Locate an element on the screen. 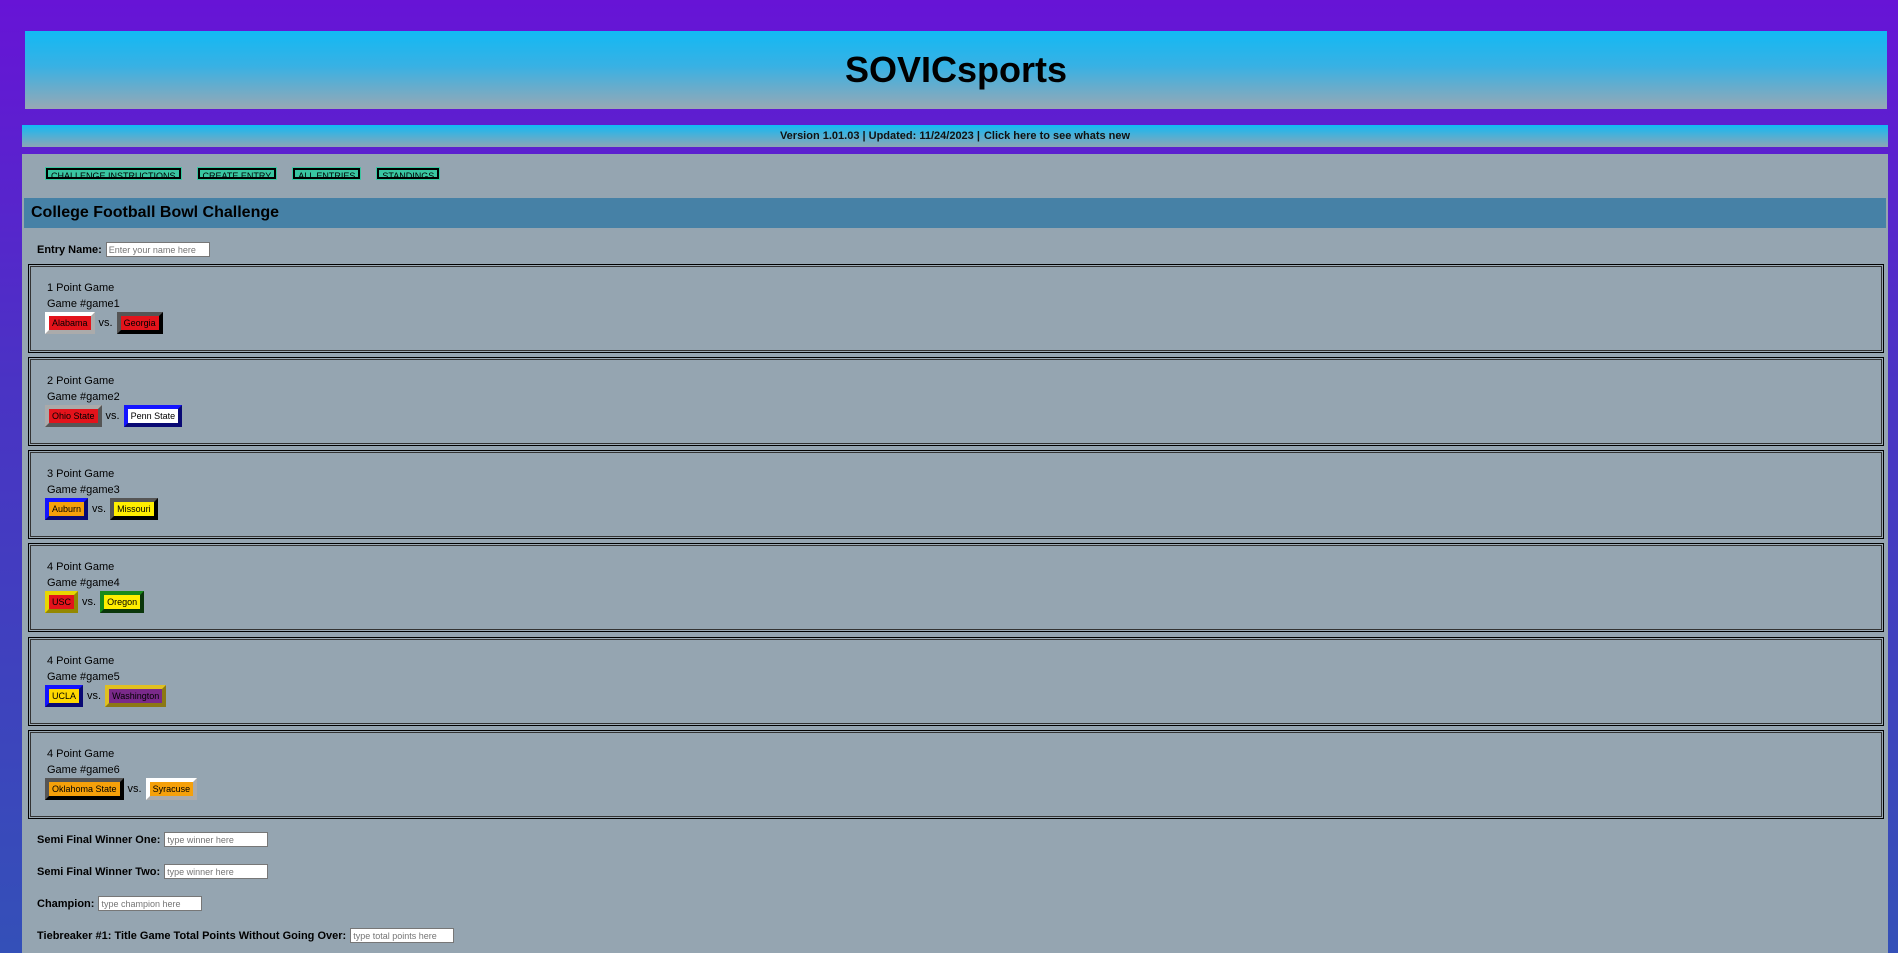  game-box: 4 Point Game Game #game5 UCLA vs. Washington is located at coordinates (956, 681).